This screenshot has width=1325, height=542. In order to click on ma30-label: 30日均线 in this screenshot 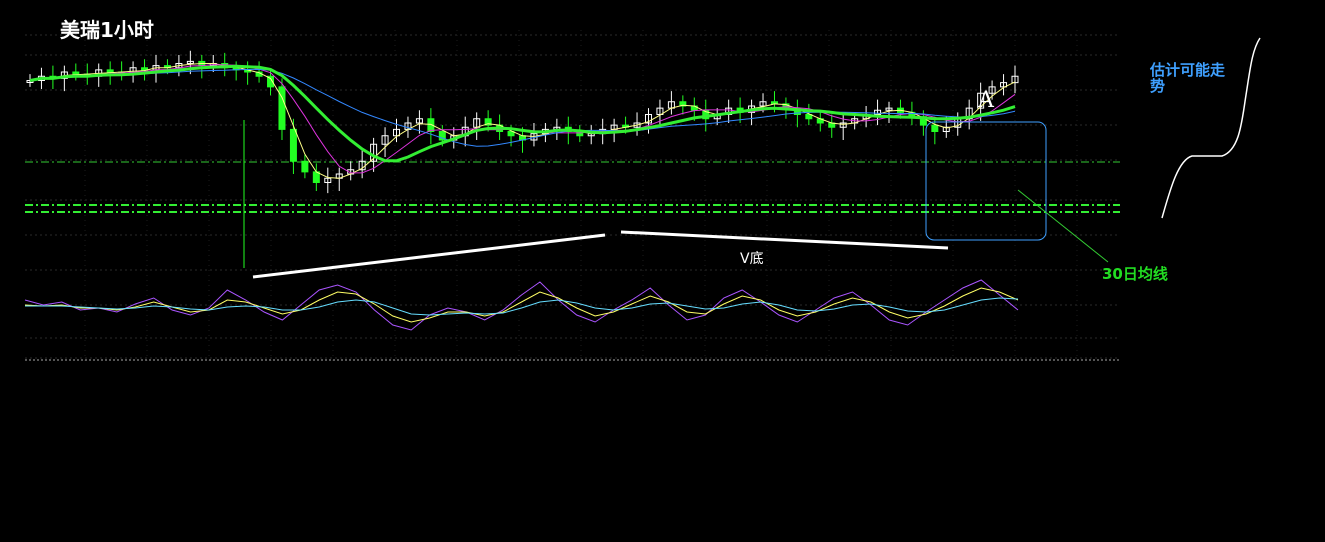, I will do `click(1135, 274)`.